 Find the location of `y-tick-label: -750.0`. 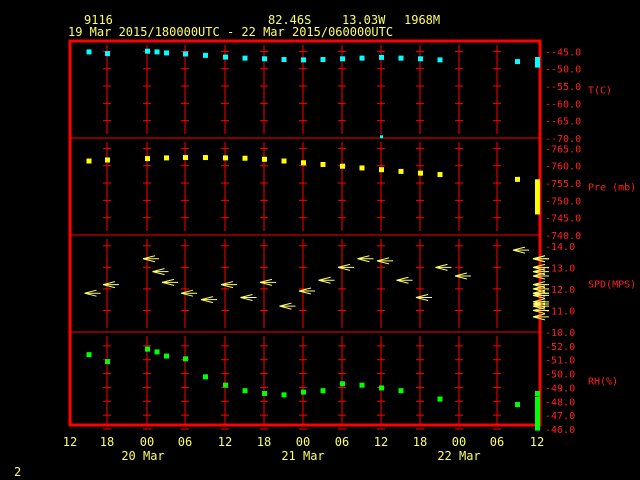

y-tick-label: -750.0 is located at coordinates (563, 201).